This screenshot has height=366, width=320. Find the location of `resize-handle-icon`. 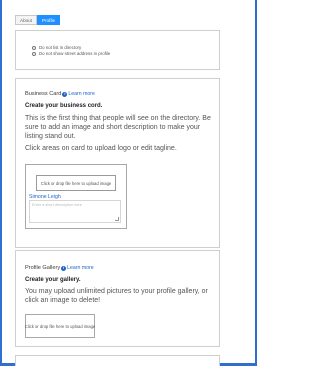

resize-handle-icon is located at coordinates (117, 219).